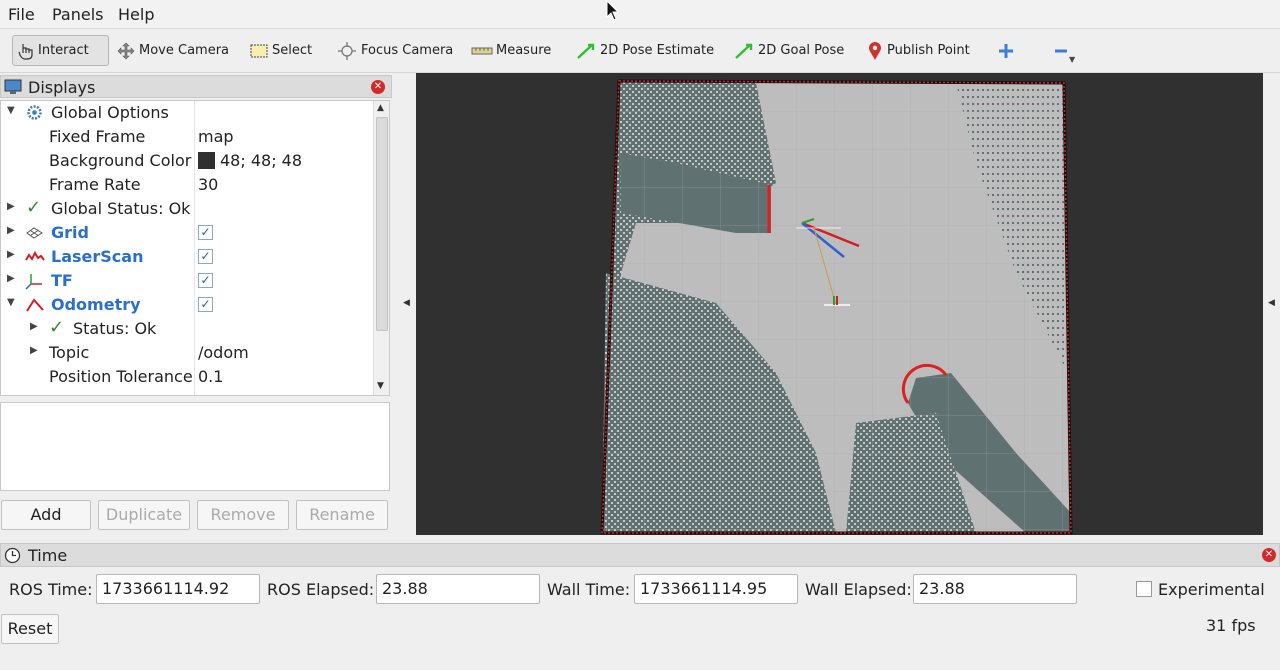 This screenshot has height=670, width=1280. I want to click on collapse-right-panel-icon: ◀, so click(1271, 303).